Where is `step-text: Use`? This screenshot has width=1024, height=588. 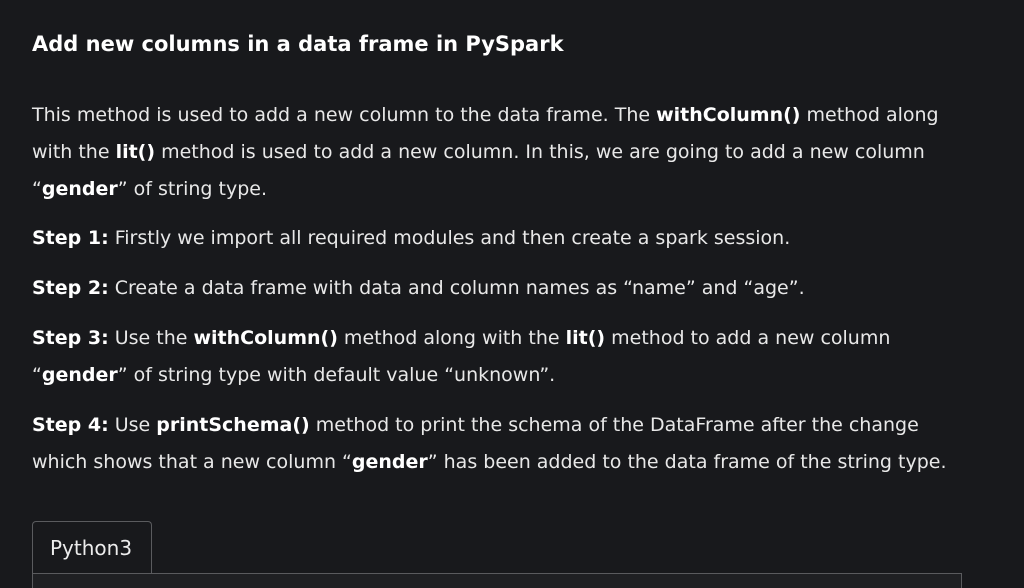 step-text: Use is located at coordinates (132, 425).